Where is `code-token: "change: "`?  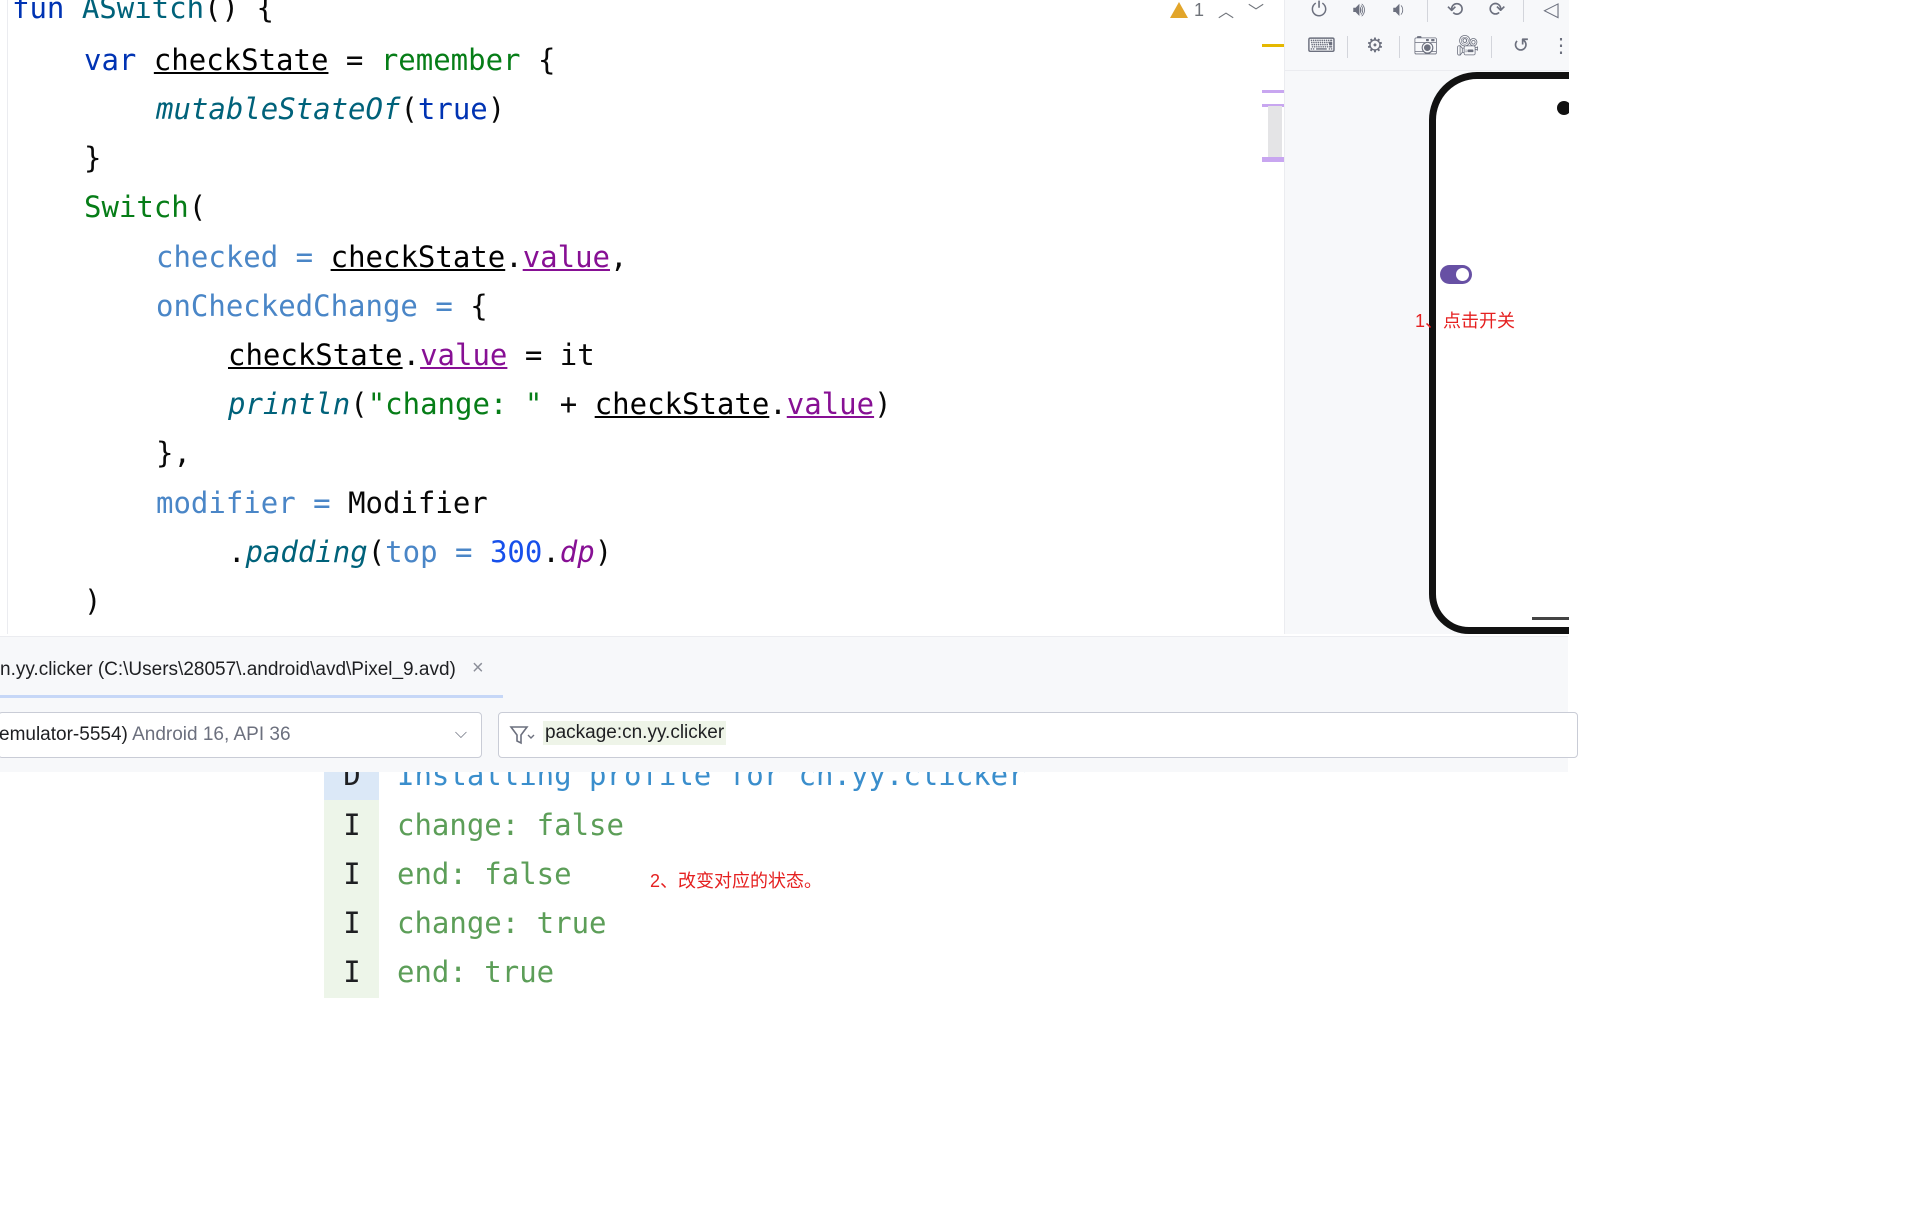
code-token: "change: " is located at coordinates (455, 404).